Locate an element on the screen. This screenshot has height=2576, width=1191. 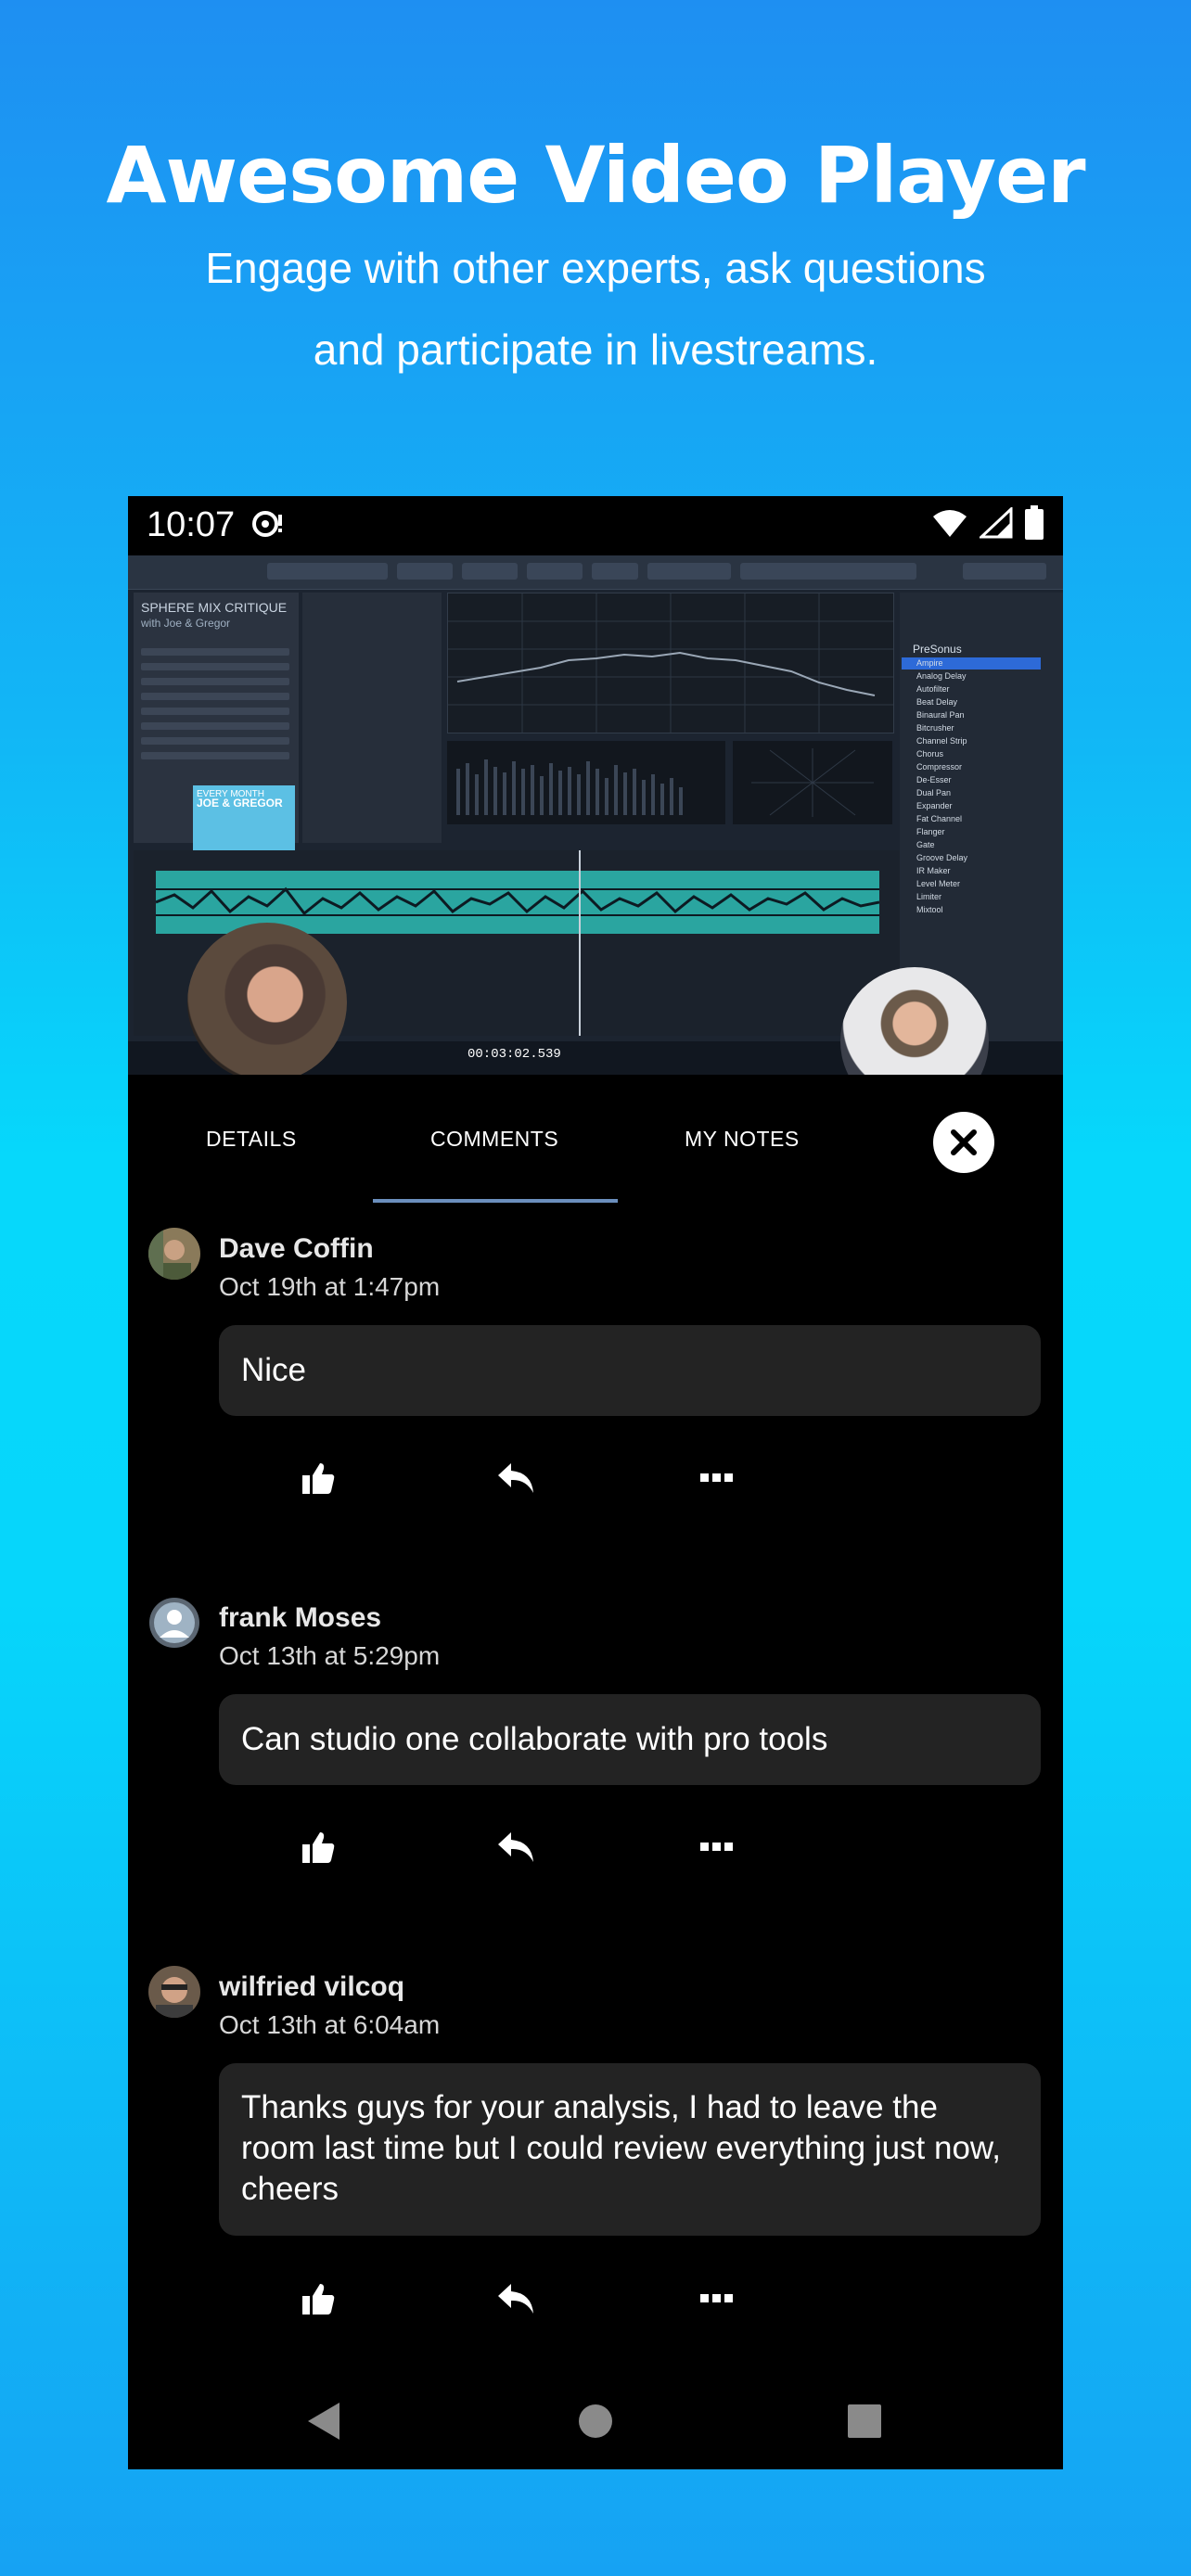
session-title: SPHERE MIX CRITIQUE is located at coordinates (215, 608).